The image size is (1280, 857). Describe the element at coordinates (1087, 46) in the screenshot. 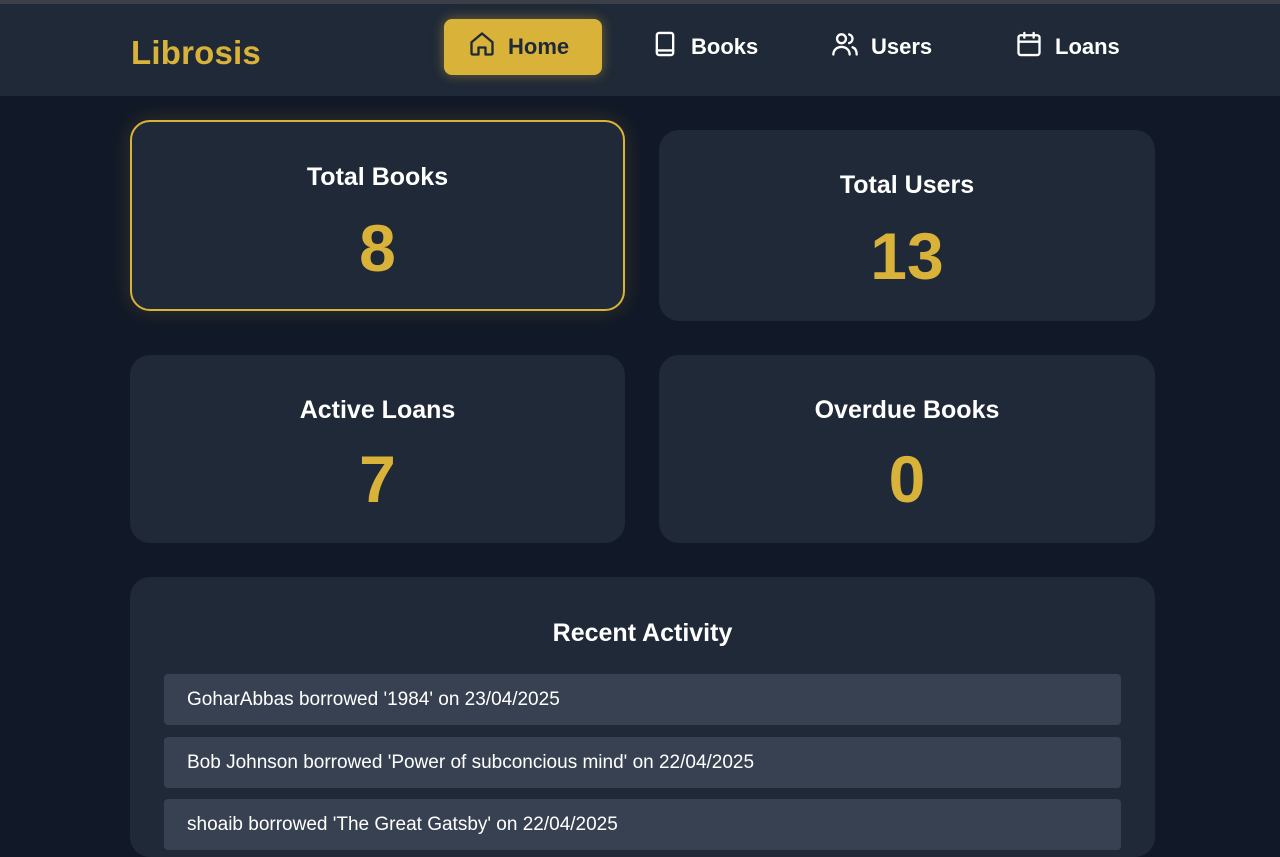

I see `nav-loans-label: Loans` at that location.